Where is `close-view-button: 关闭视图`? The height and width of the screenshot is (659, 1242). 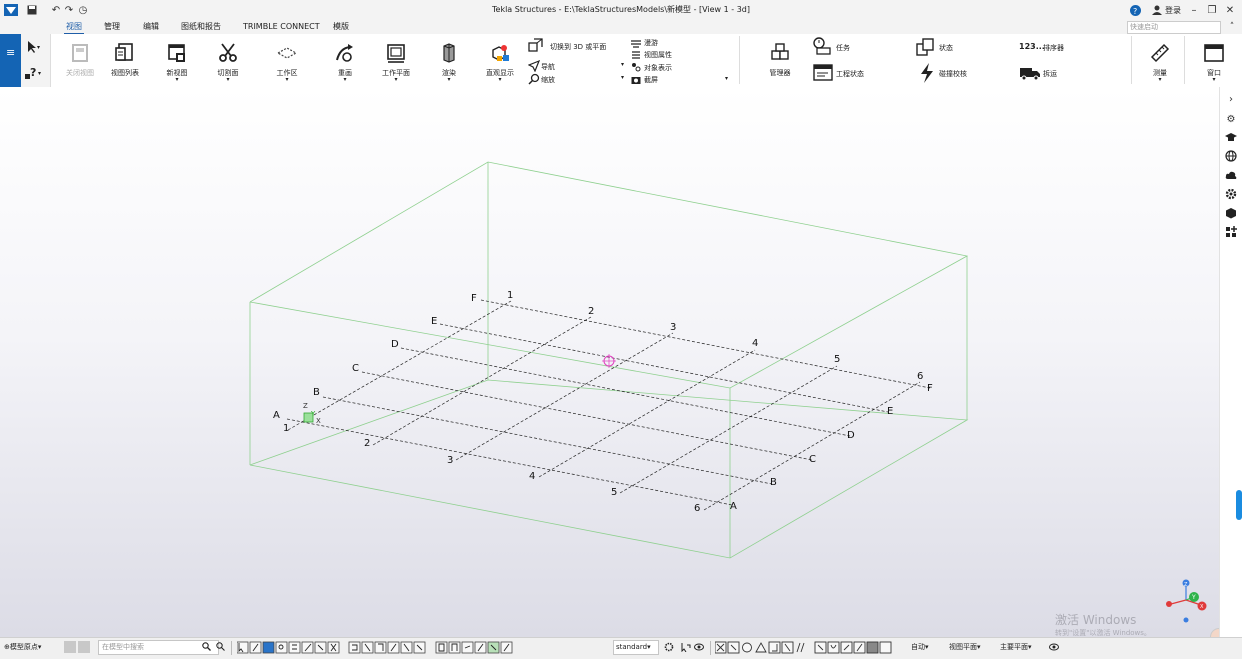
close-view-button: 关闭视图 is located at coordinates (80, 60).